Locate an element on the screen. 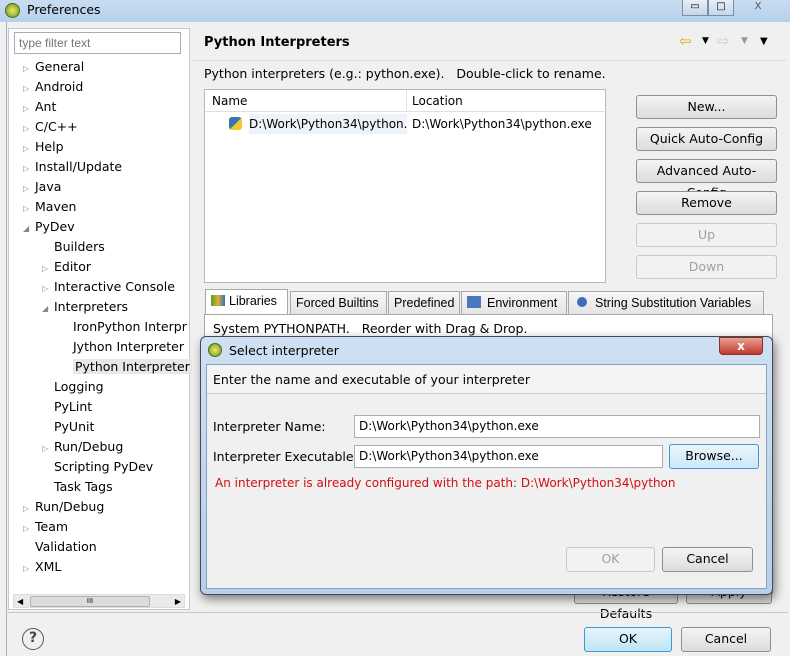 The image size is (790, 656). sidebar-item-general: ▷ General is located at coordinates (53, 67).